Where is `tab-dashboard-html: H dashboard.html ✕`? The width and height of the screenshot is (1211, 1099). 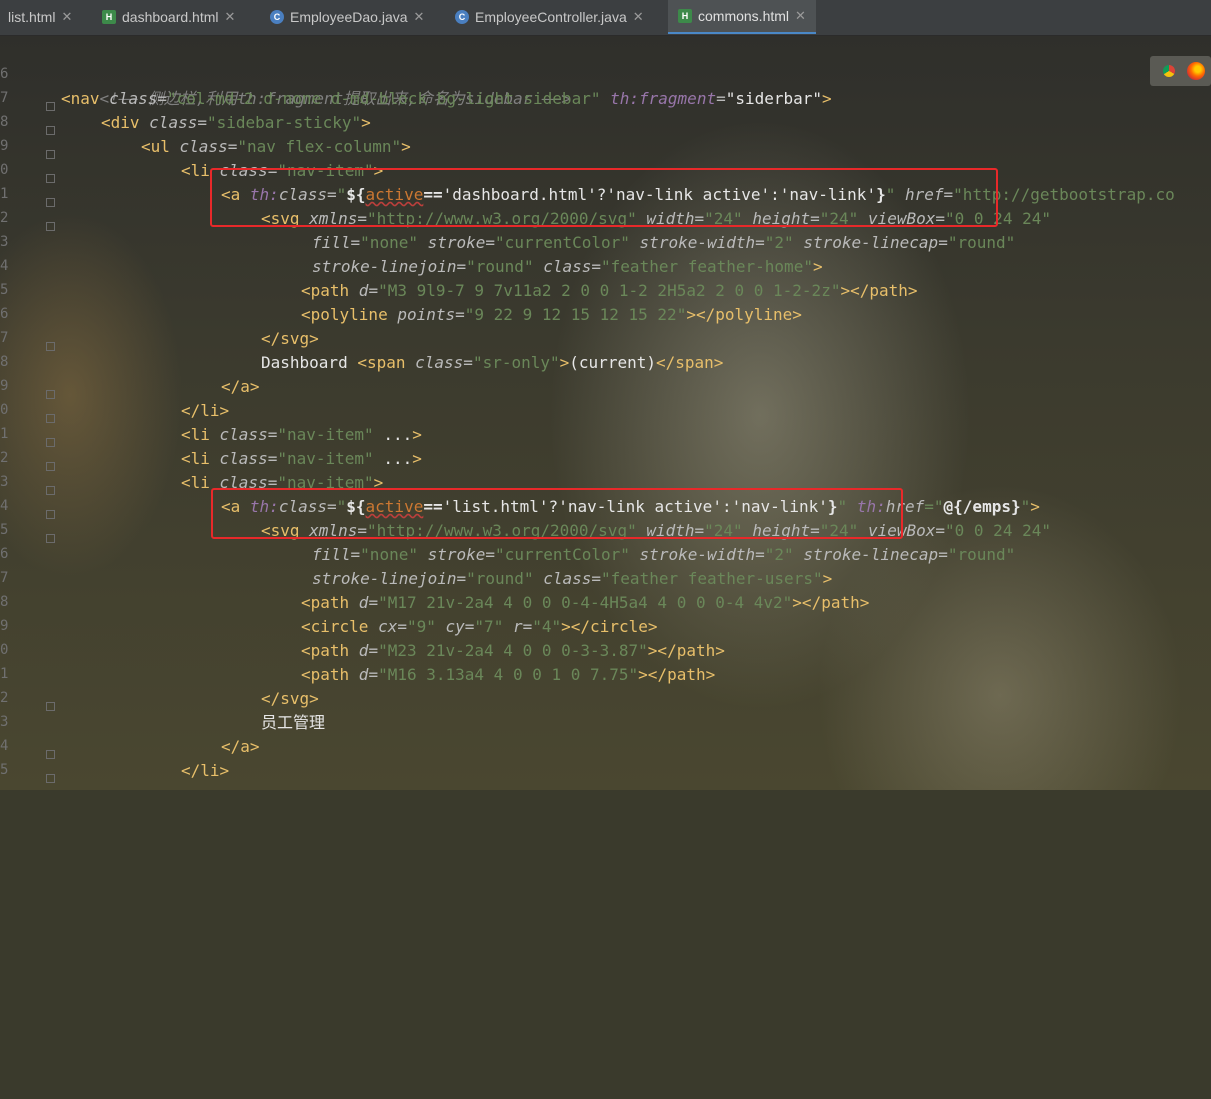
tab-dashboard-html: H dashboard.html ✕ is located at coordinates (168, 17).